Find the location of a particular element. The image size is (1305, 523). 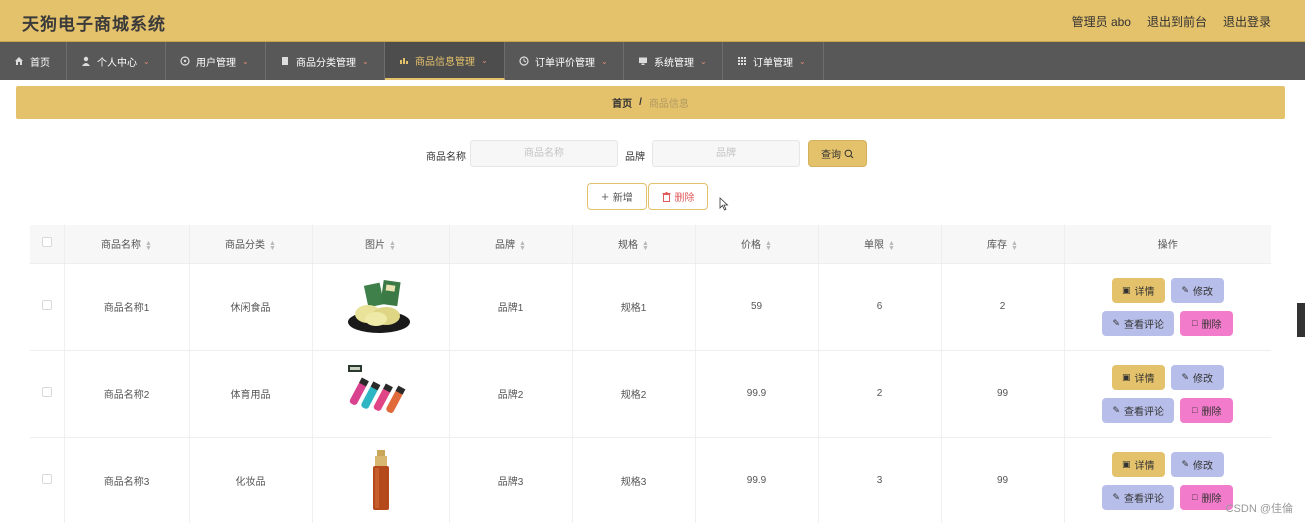

user-icon is located at coordinates (86, 61).